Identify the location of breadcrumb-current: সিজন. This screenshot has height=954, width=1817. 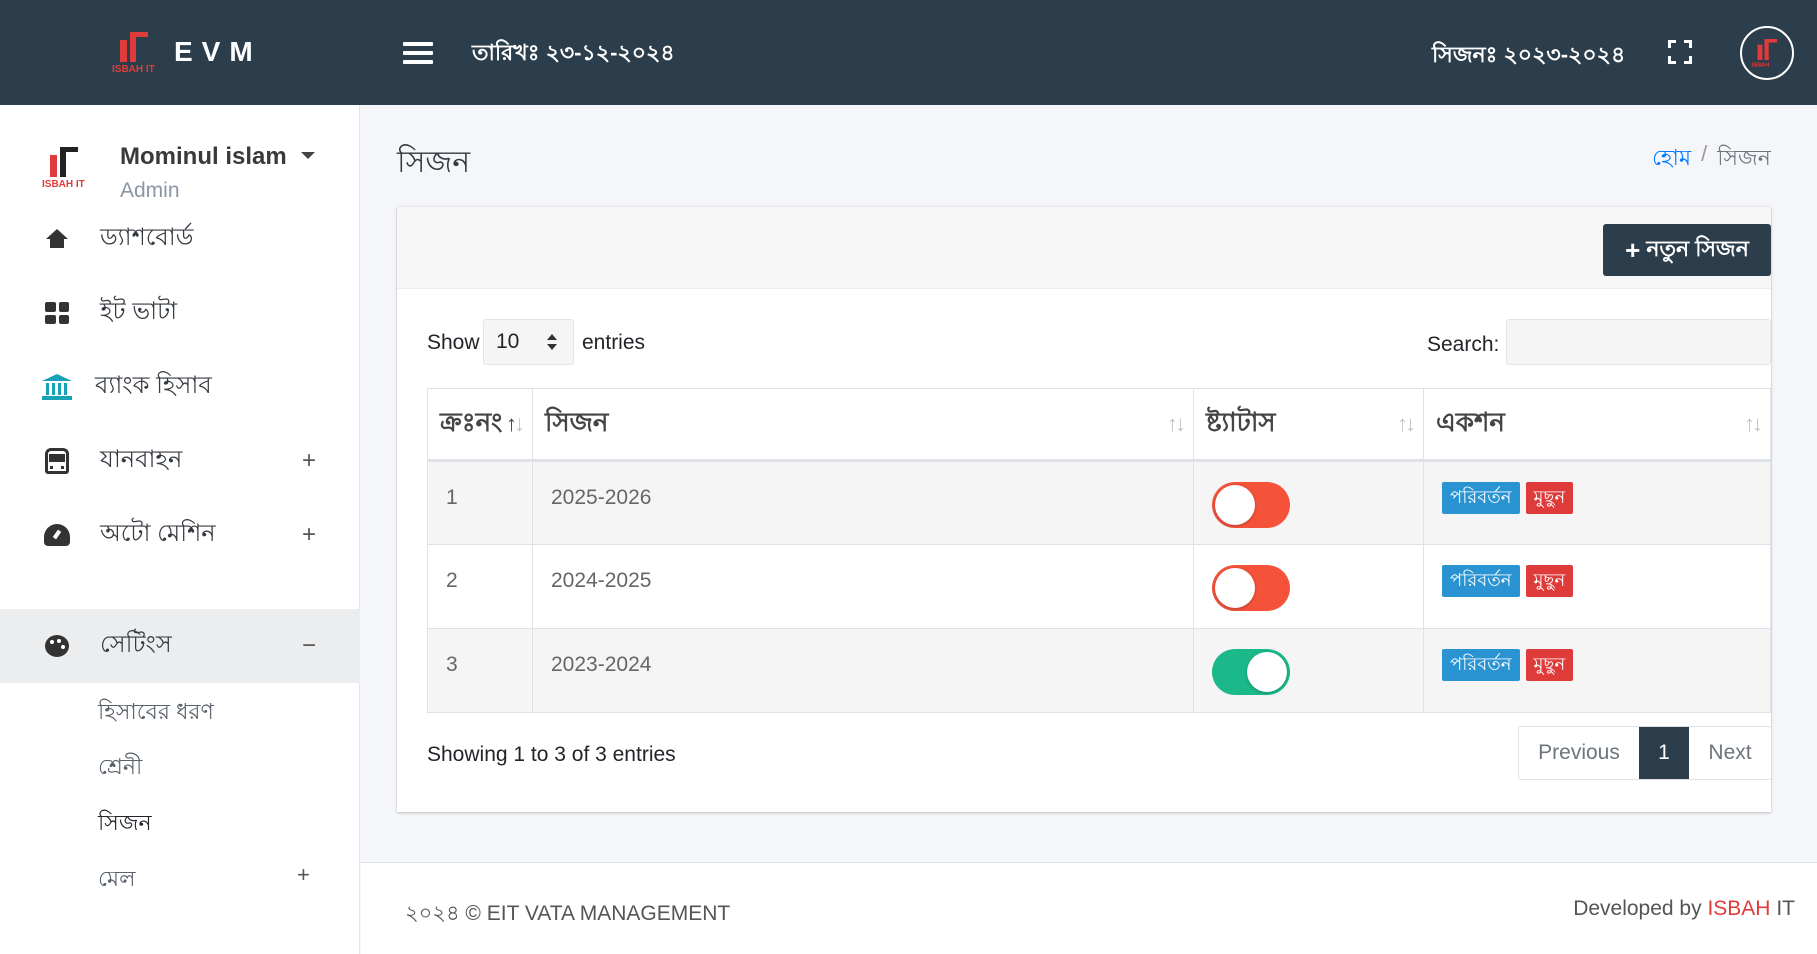
(1744, 157).